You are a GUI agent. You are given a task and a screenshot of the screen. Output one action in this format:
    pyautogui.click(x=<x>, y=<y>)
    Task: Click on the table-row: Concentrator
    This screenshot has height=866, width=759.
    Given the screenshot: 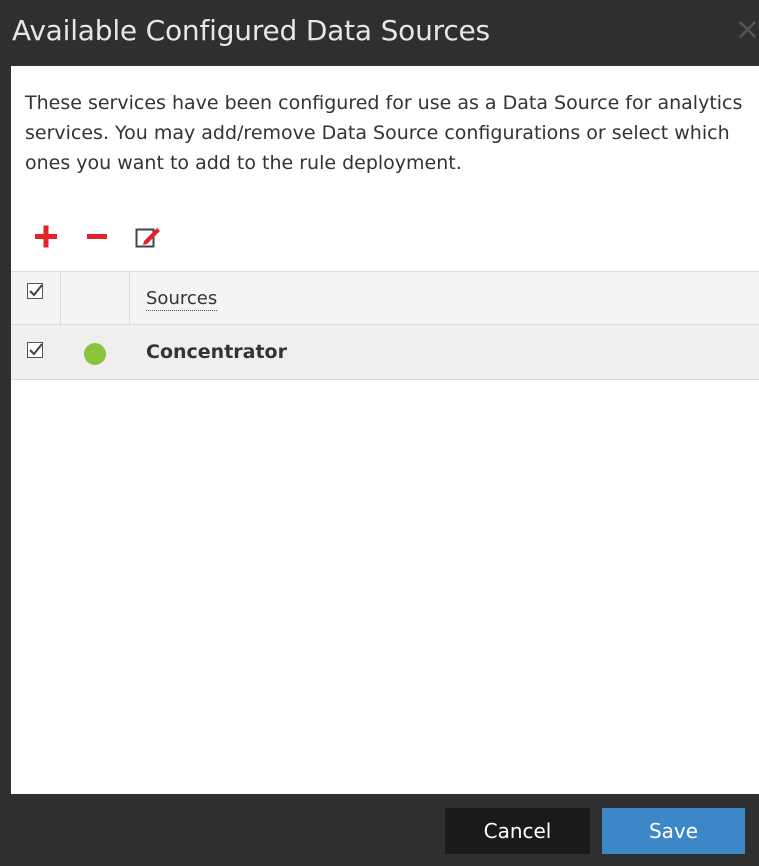 What is the action you would take?
    pyautogui.click(x=385, y=352)
    